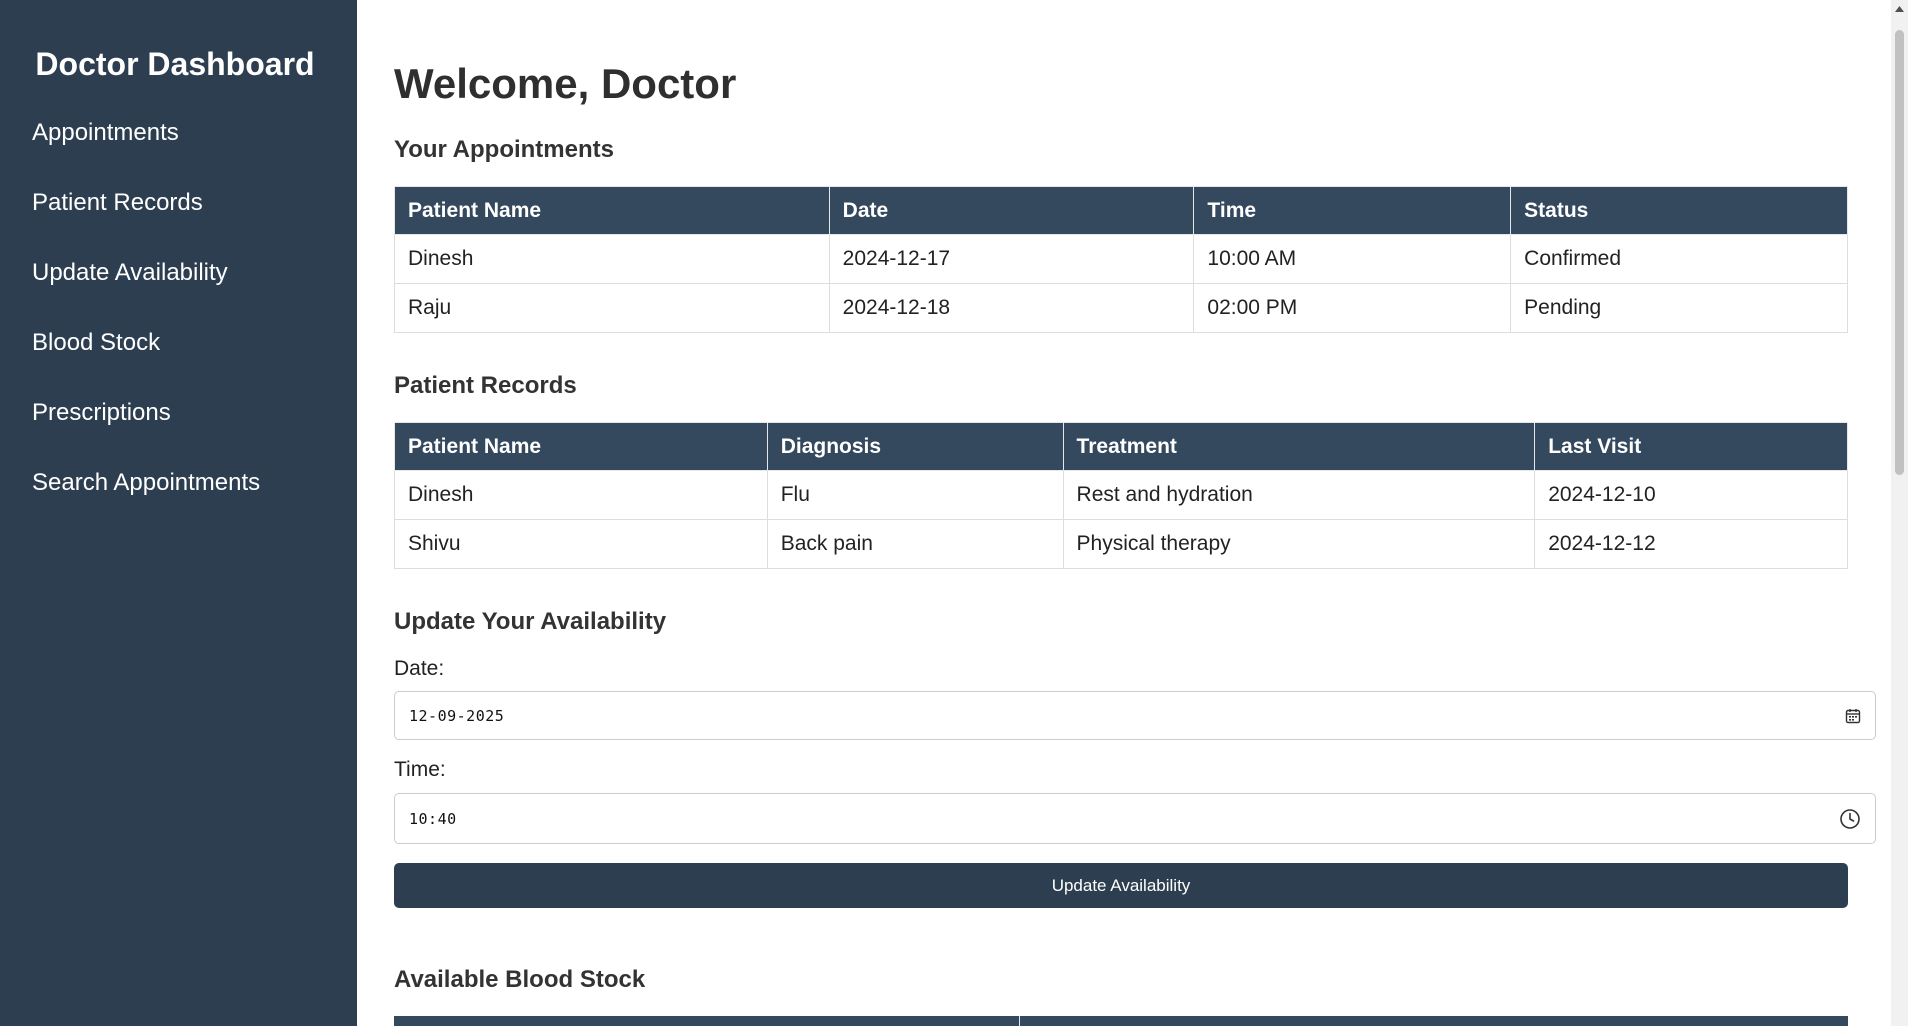 The width and height of the screenshot is (1908, 1026). I want to click on table-cell: 2024-12-18, so click(1011, 308).